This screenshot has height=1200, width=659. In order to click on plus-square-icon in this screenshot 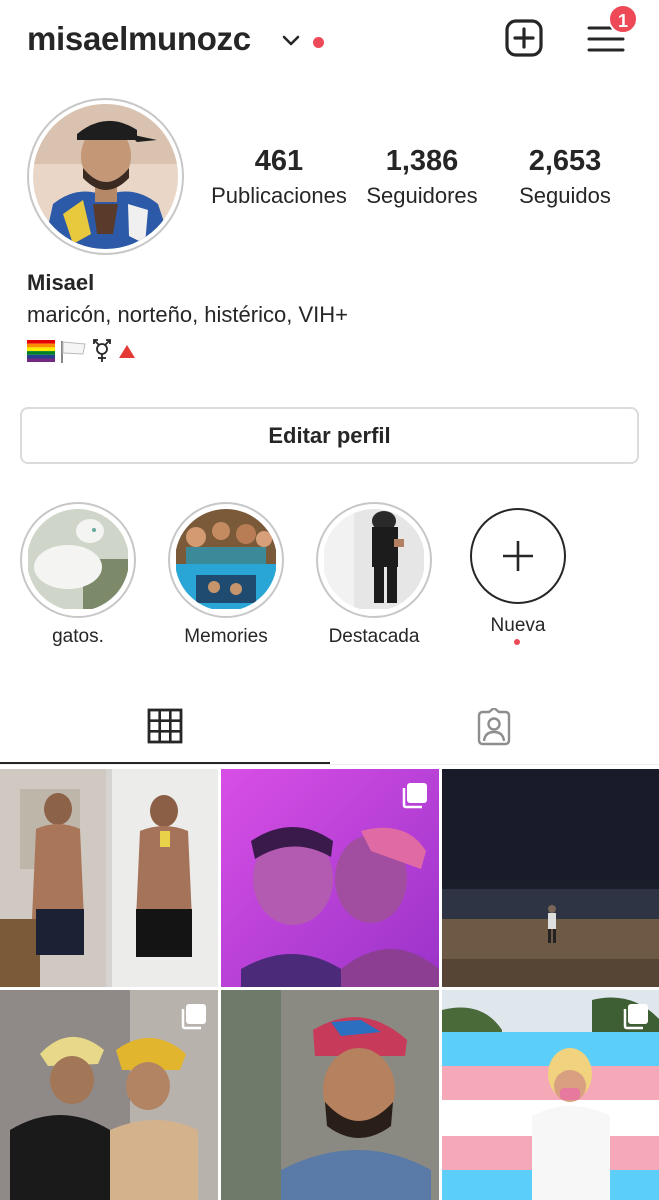, I will do `click(524, 38)`.